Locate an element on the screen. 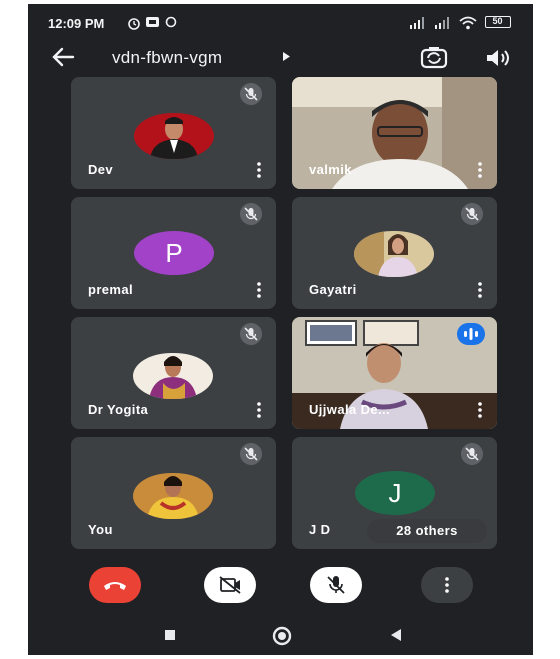 Image resolution: width=560 pixels, height=659 pixels. audio-wave-icon is located at coordinates (471, 334).